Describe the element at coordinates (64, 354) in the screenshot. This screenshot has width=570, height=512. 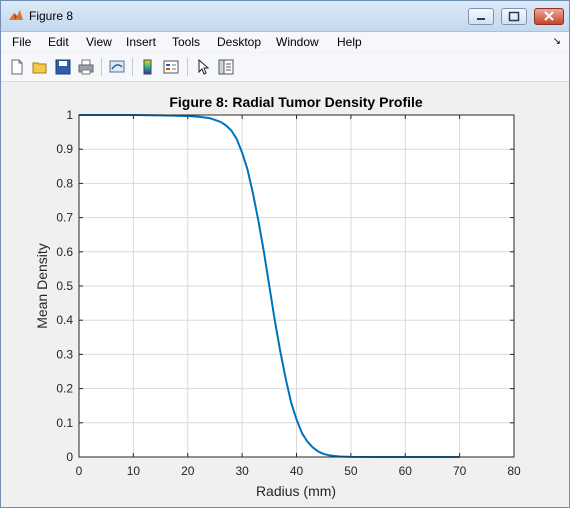
I see `y-tick-label: 0.3` at that location.